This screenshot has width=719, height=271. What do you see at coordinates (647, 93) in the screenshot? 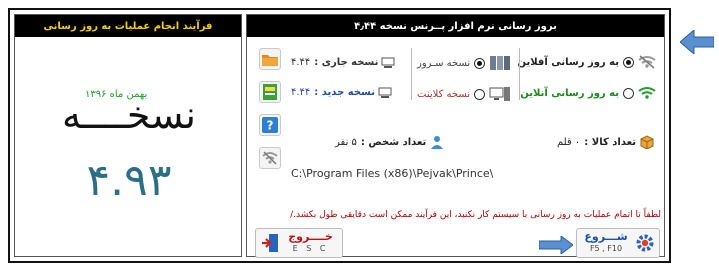
I see `wifi-icon` at bounding box center [647, 93].